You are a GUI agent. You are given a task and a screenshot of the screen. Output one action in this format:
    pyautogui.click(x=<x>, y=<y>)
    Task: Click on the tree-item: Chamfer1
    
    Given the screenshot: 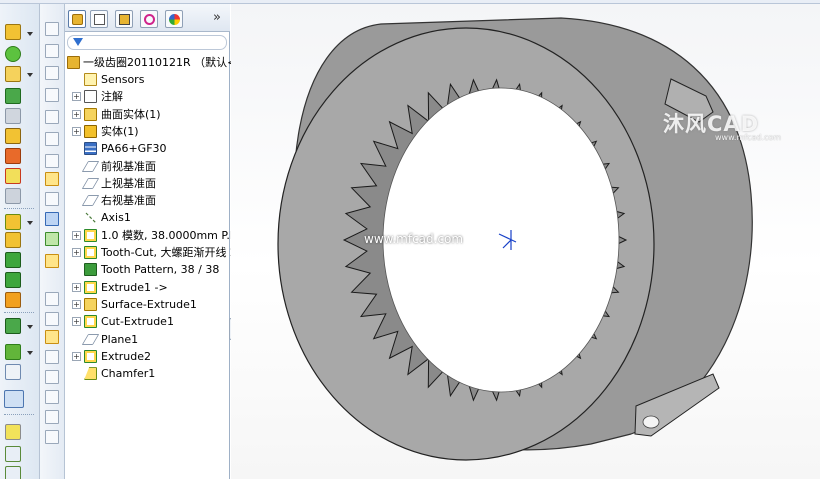 What is the action you would take?
    pyautogui.click(x=147, y=373)
    